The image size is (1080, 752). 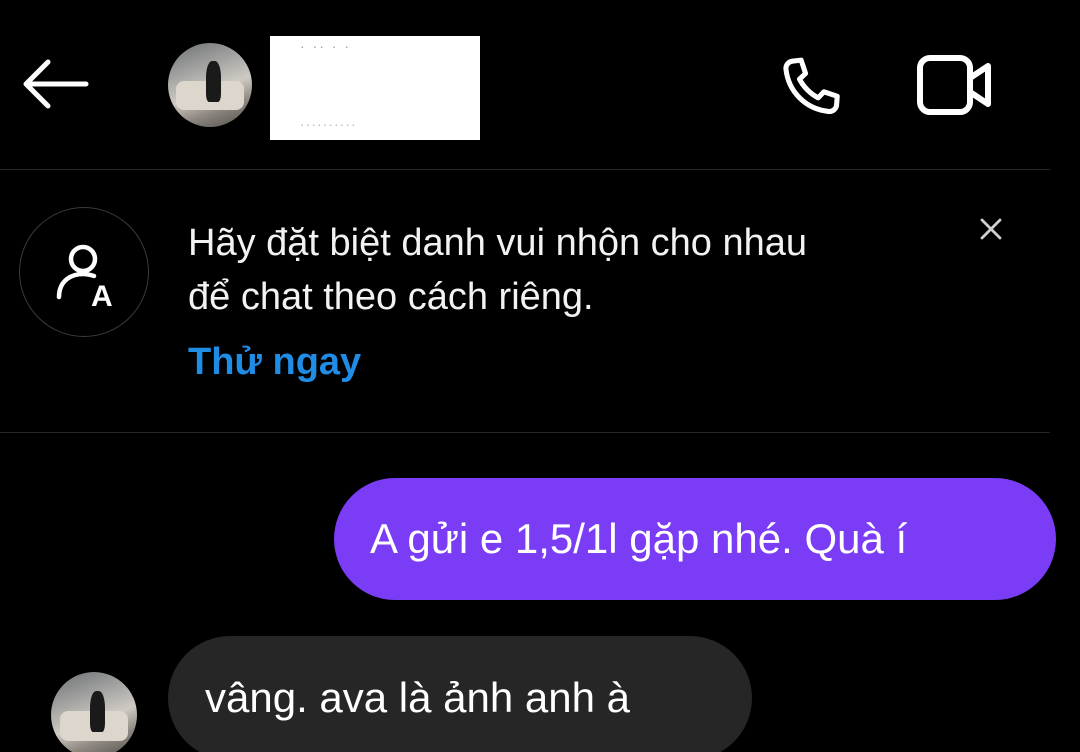 I want to click on sender-avatar, so click(x=94, y=712).